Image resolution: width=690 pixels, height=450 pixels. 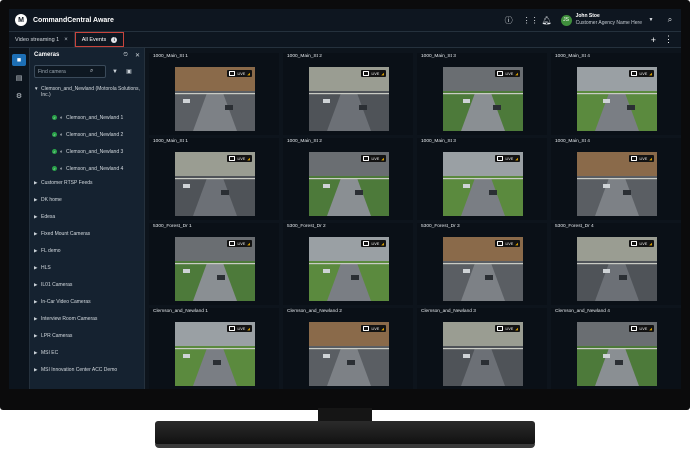 I want to click on app-title: CommandCentral Aware, so click(x=73, y=20).